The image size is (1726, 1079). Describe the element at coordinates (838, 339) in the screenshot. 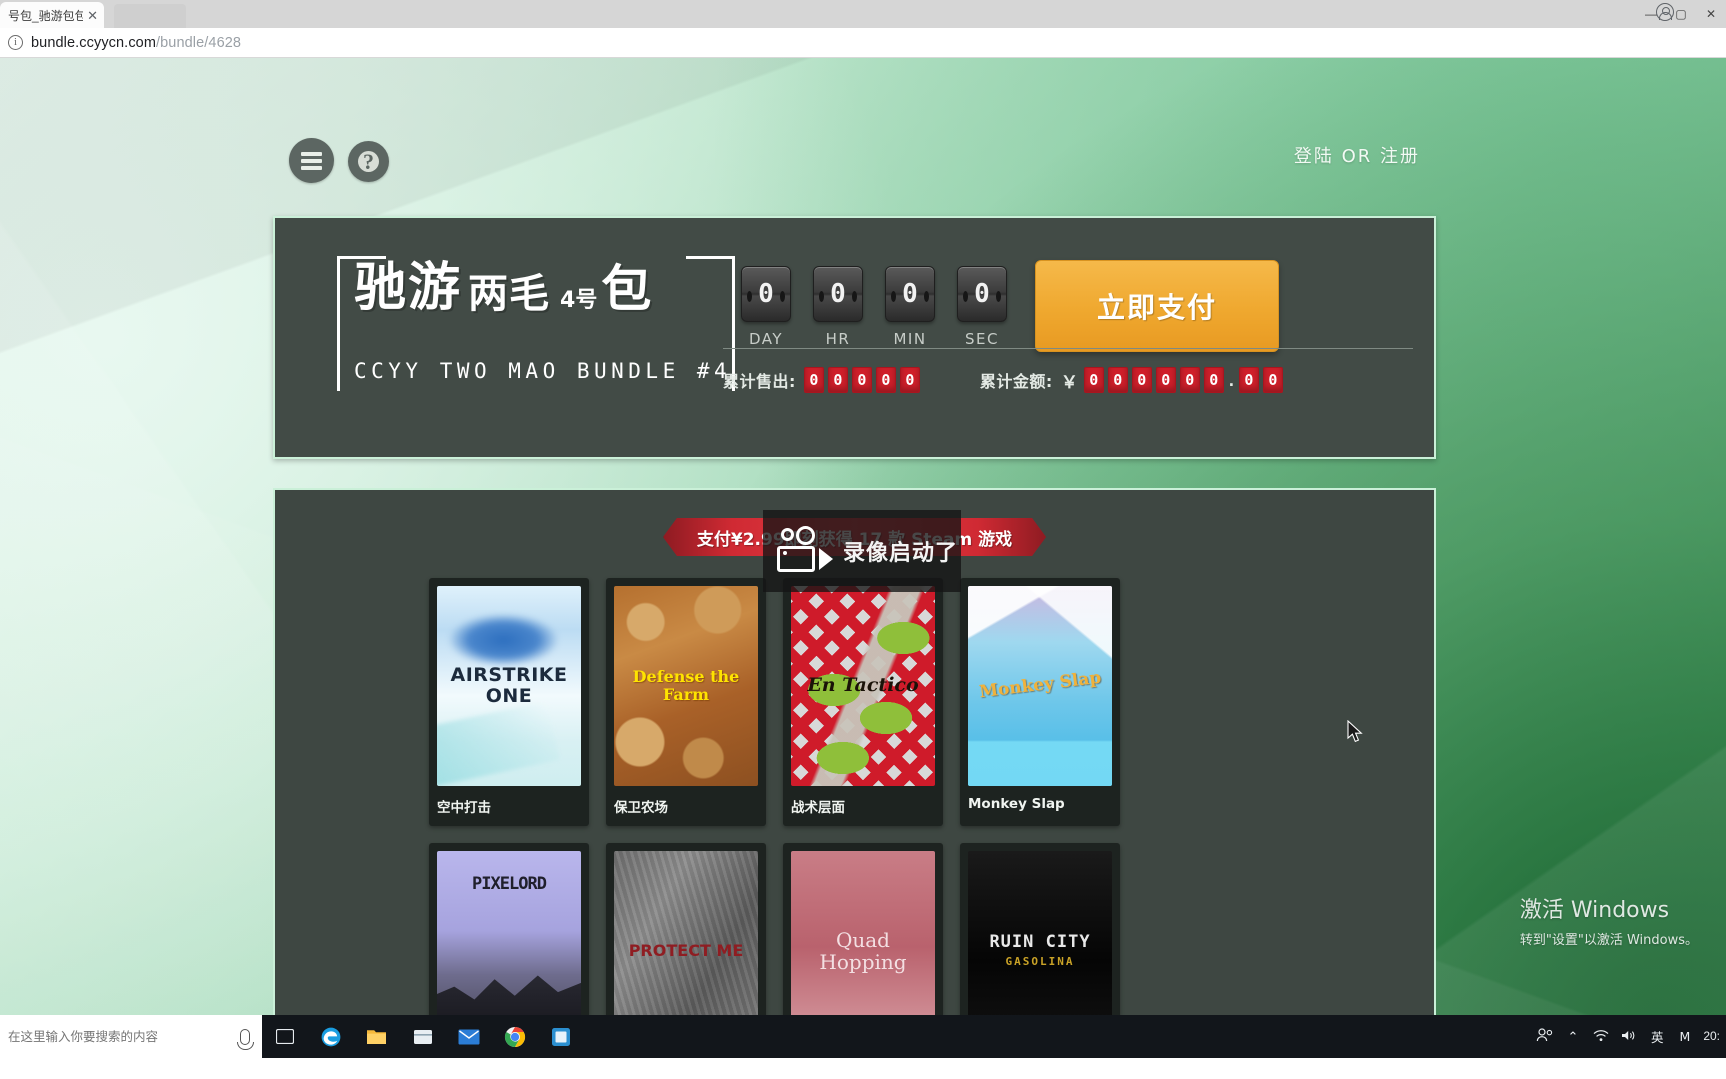

I see `countdown-hr-label: HR` at that location.